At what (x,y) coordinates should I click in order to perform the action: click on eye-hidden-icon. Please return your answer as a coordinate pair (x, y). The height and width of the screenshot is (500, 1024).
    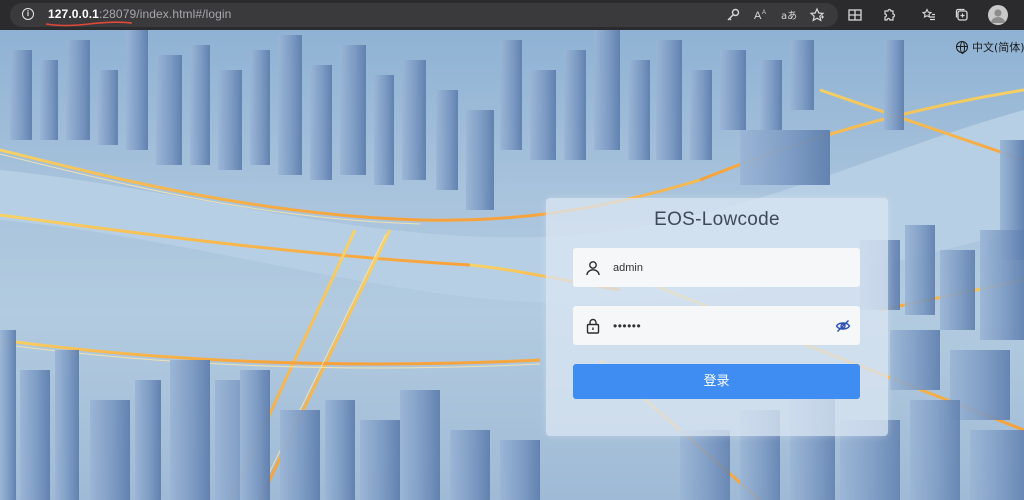
    Looking at the image, I should click on (843, 326).